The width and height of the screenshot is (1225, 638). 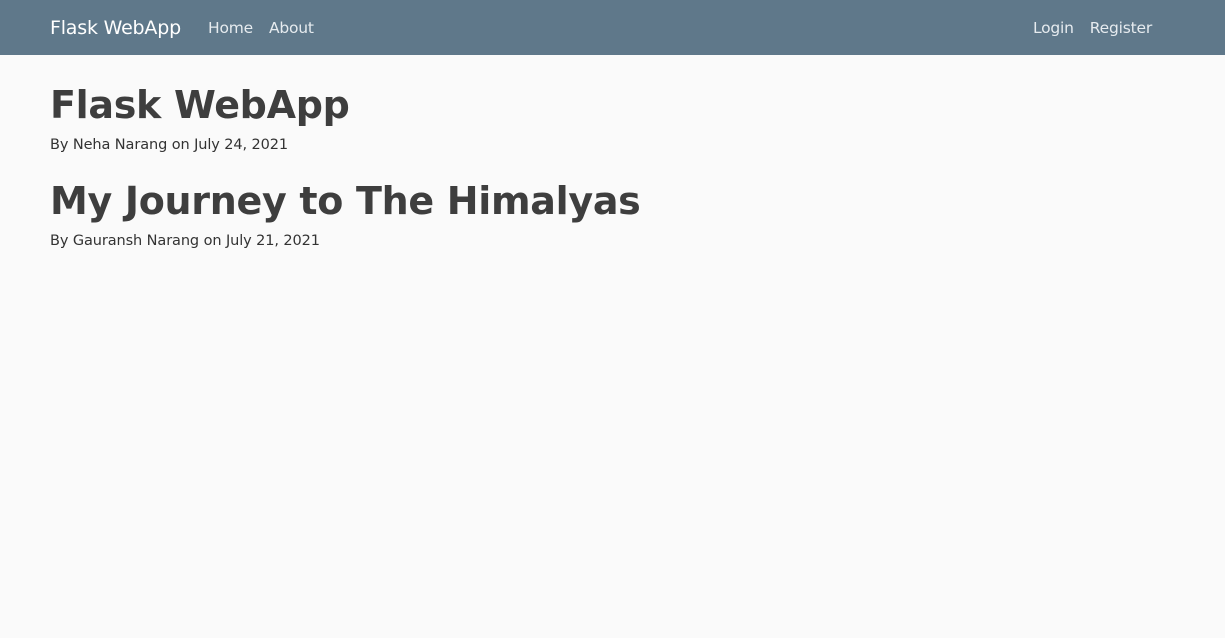 What do you see at coordinates (600, 241) in the screenshot?
I see `post-meta: By Gauransh Narang on July 21, 2021` at bounding box center [600, 241].